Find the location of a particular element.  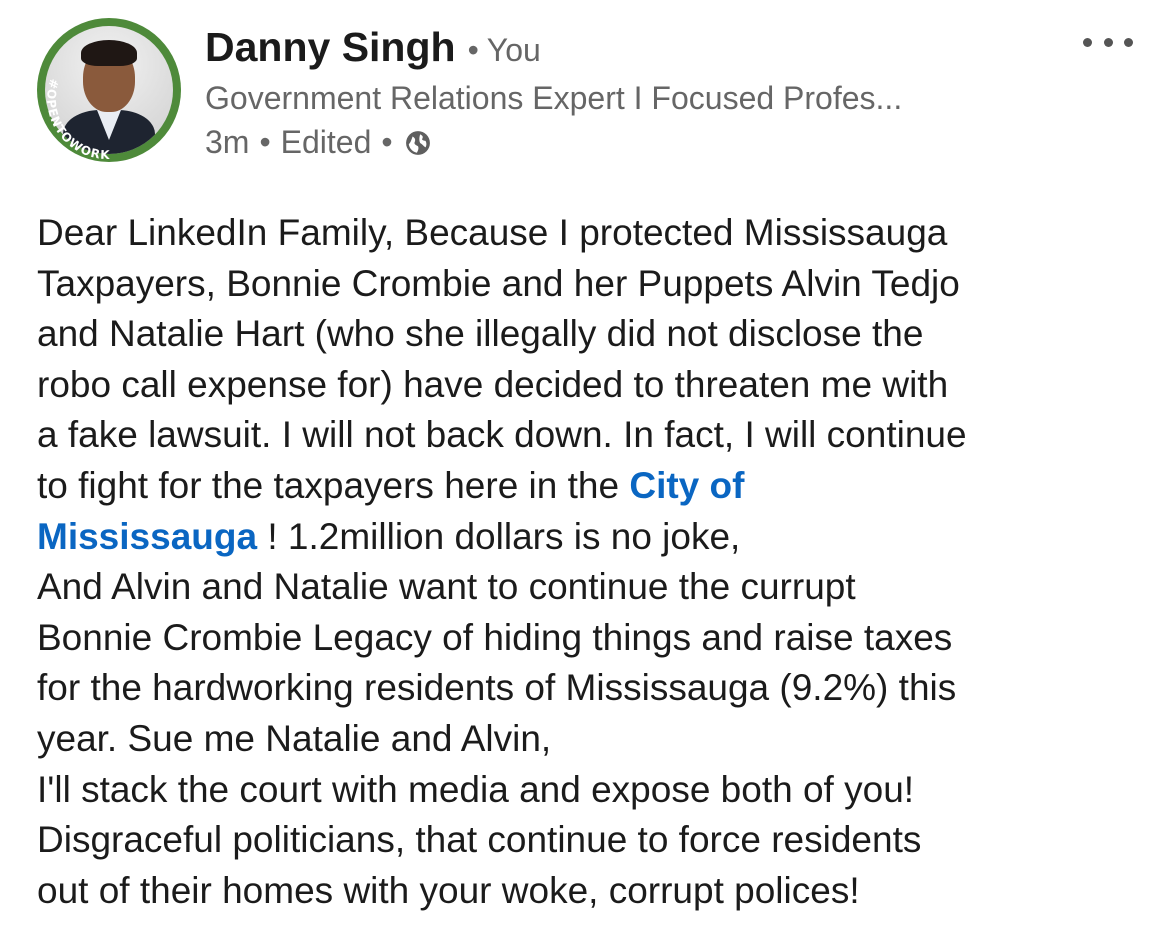

post-time: 3m is located at coordinates (227, 142).